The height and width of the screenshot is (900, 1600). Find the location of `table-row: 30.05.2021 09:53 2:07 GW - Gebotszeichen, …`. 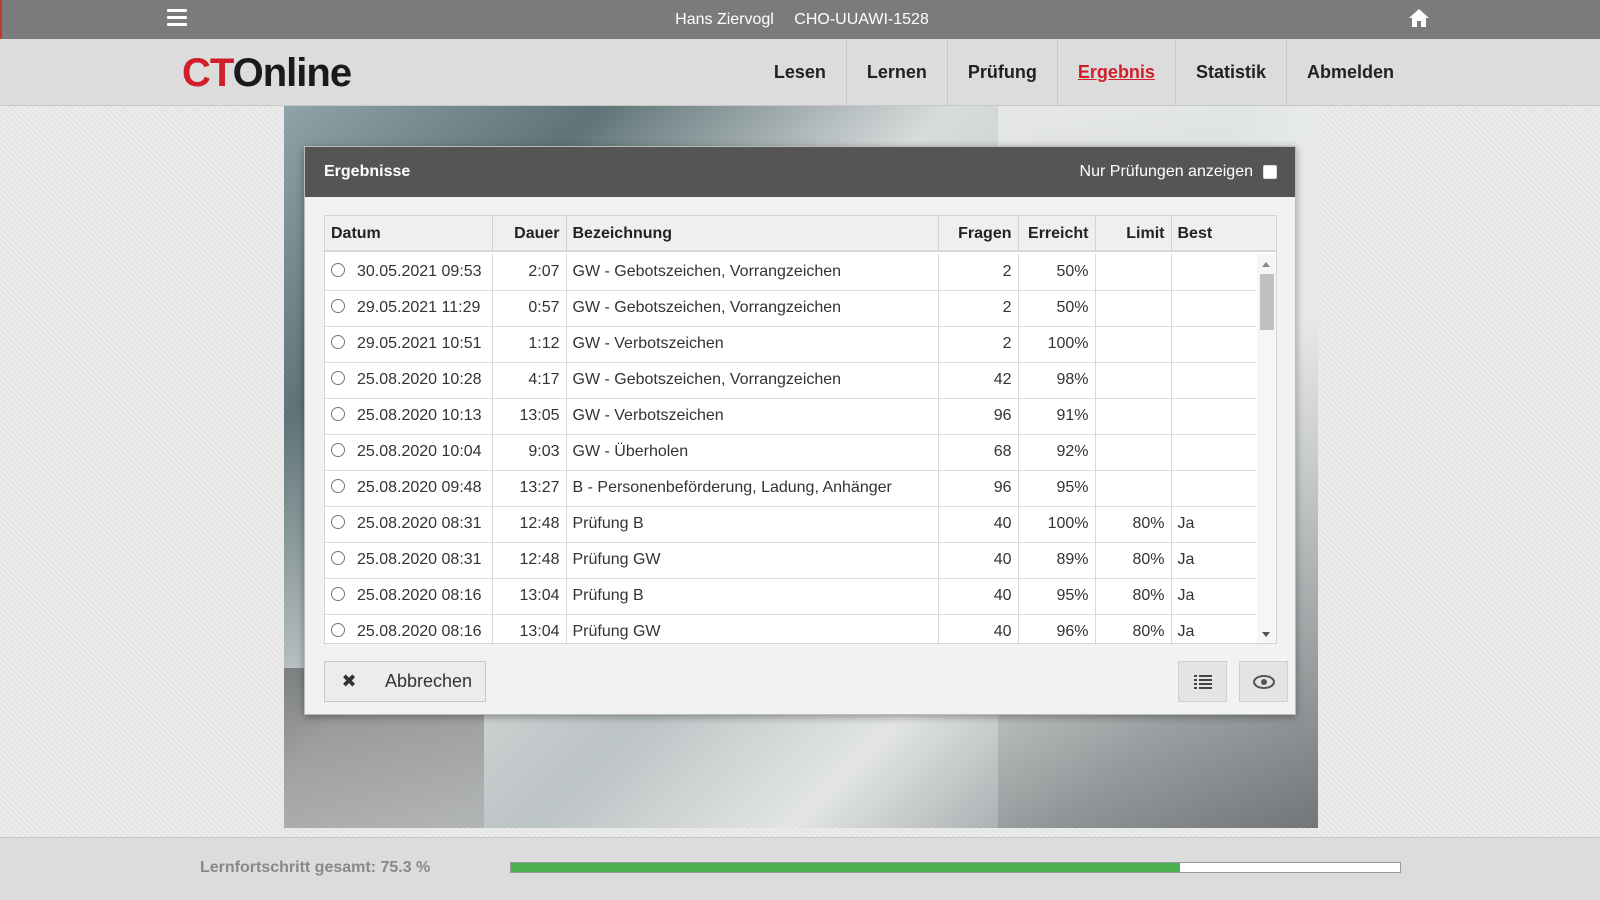

table-row: 30.05.2021 09:53 2:07 GW - Gebotszeichen, … is located at coordinates (790, 272).